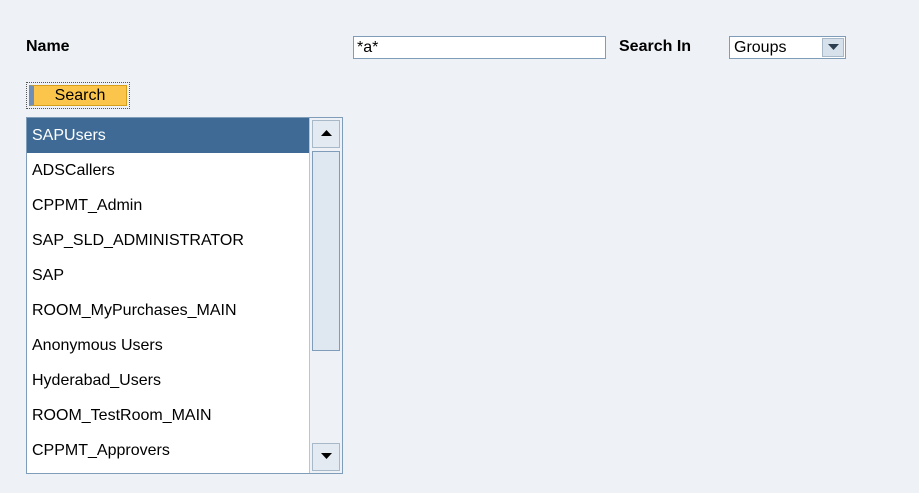 The height and width of the screenshot is (493, 919). Describe the element at coordinates (760, 47) in the screenshot. I see `search-in-selected-value: Groups` at that location.